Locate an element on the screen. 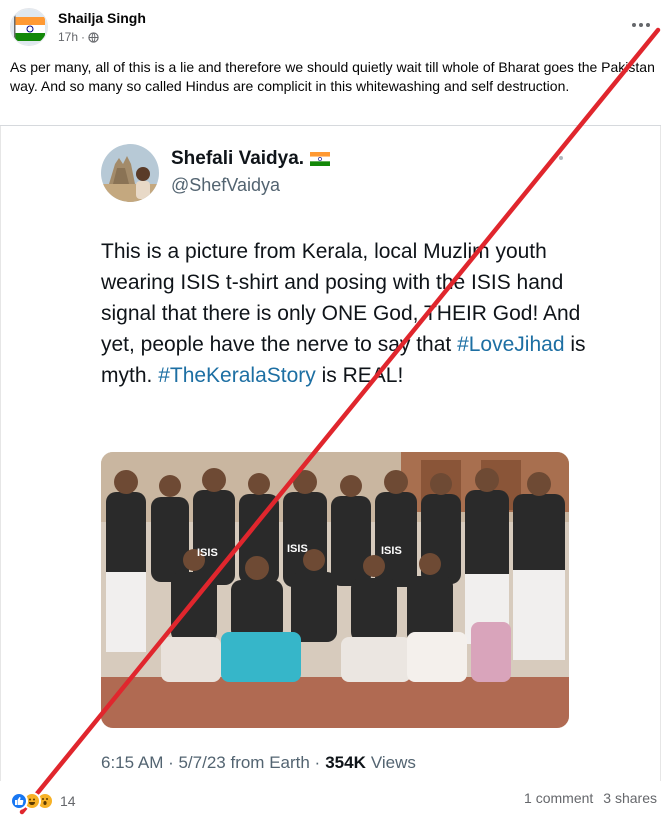 Image resolution: width=661 pixels, height=822 pixels. tweet-more-icon is located at coordinates (561, 158).